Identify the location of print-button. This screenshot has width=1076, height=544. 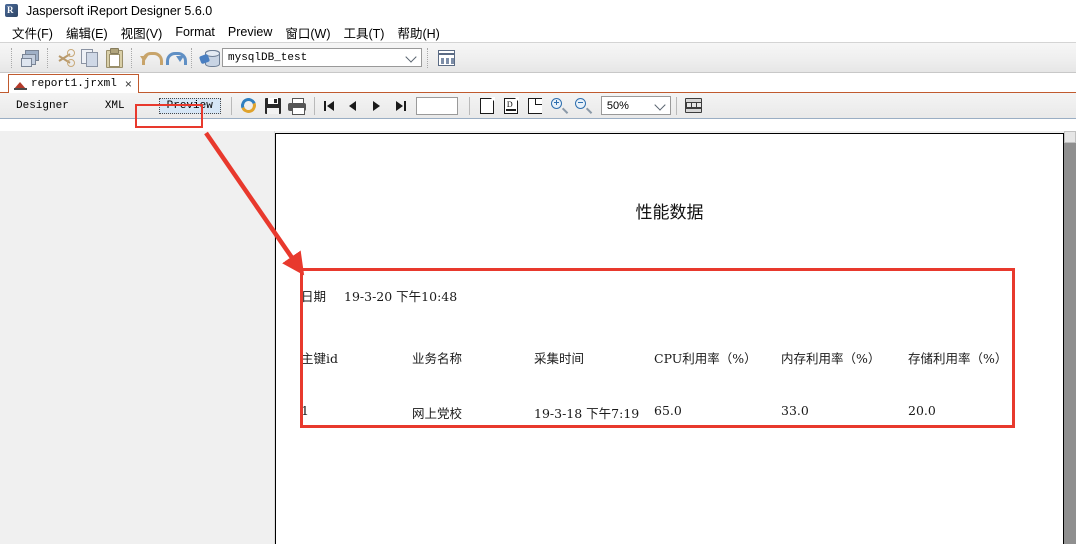
(297, 106).